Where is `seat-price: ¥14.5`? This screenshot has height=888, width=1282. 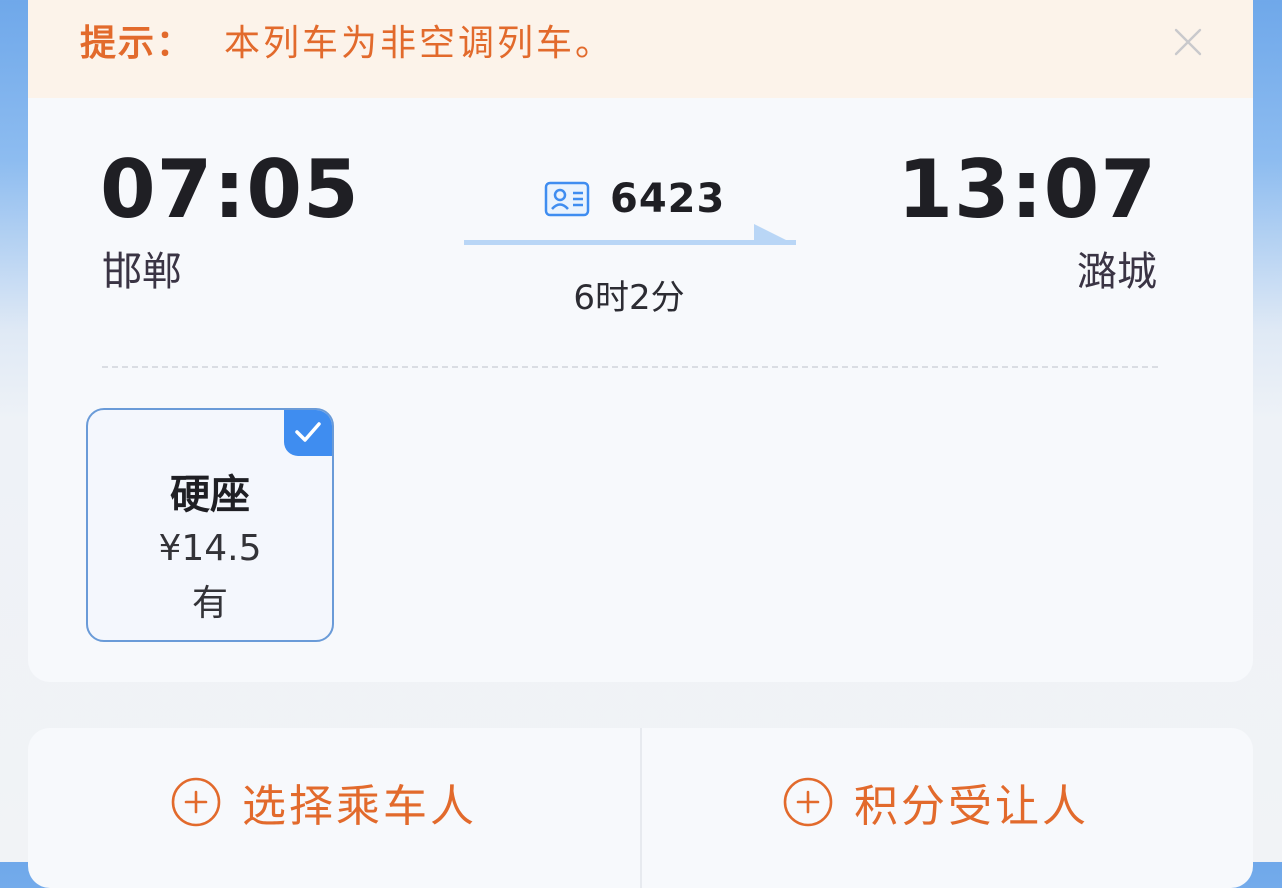 seat-price: ¥14.5 is located at coordinates (210, 548).